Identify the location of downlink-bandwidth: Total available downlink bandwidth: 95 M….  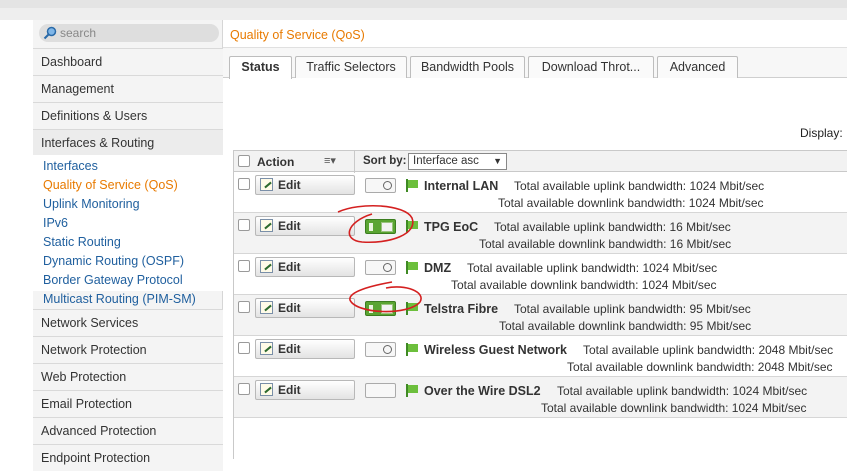
(625, 326).